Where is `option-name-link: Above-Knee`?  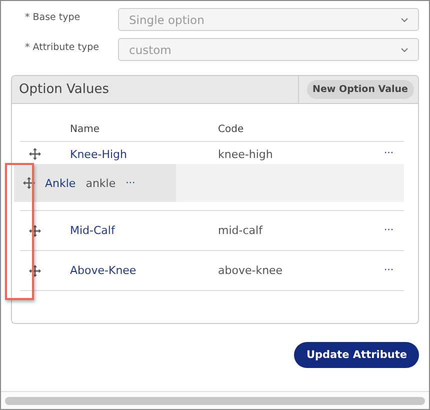 option-name-link: Above-Knee is located at coordinates (144, 270).